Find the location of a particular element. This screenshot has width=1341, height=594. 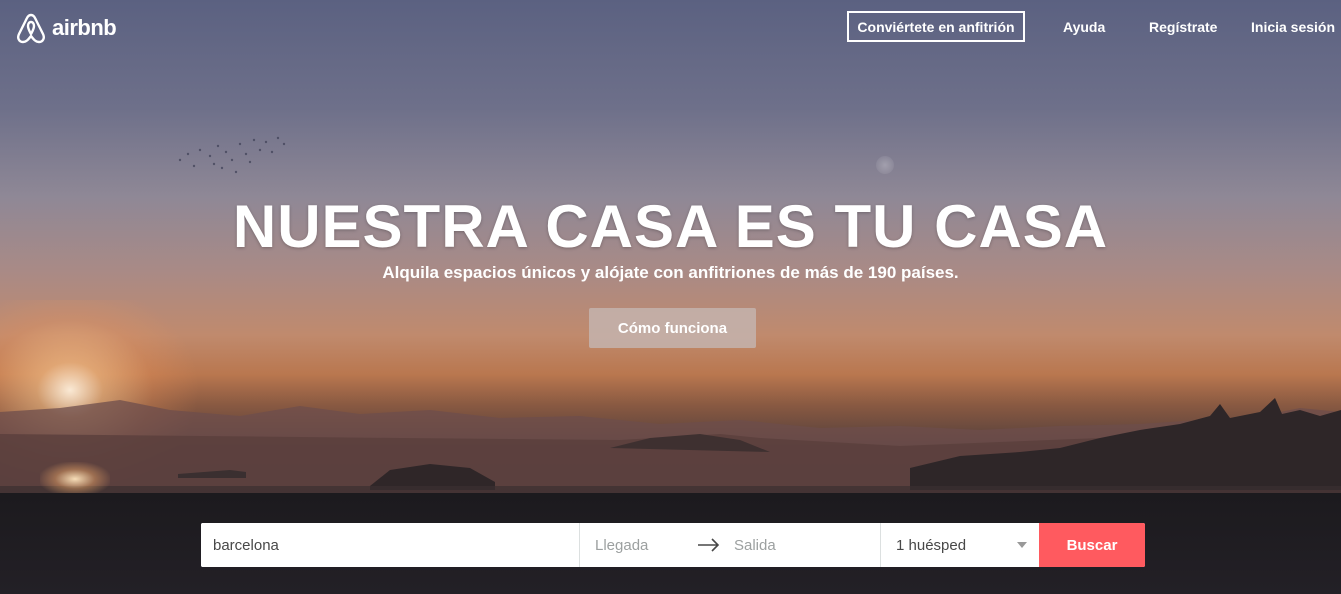

how-it-works-button: Cómo funciona is located at coordinates (672, 328).